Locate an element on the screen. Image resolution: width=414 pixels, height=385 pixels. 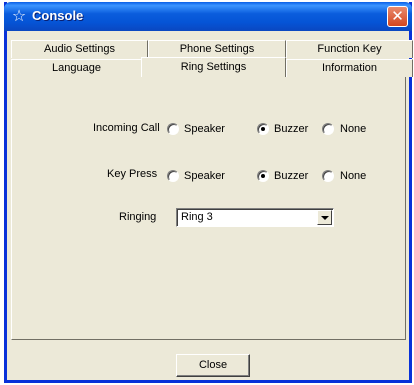
key-press-speaker-label: Speaker is located at coordinates (204, 176).